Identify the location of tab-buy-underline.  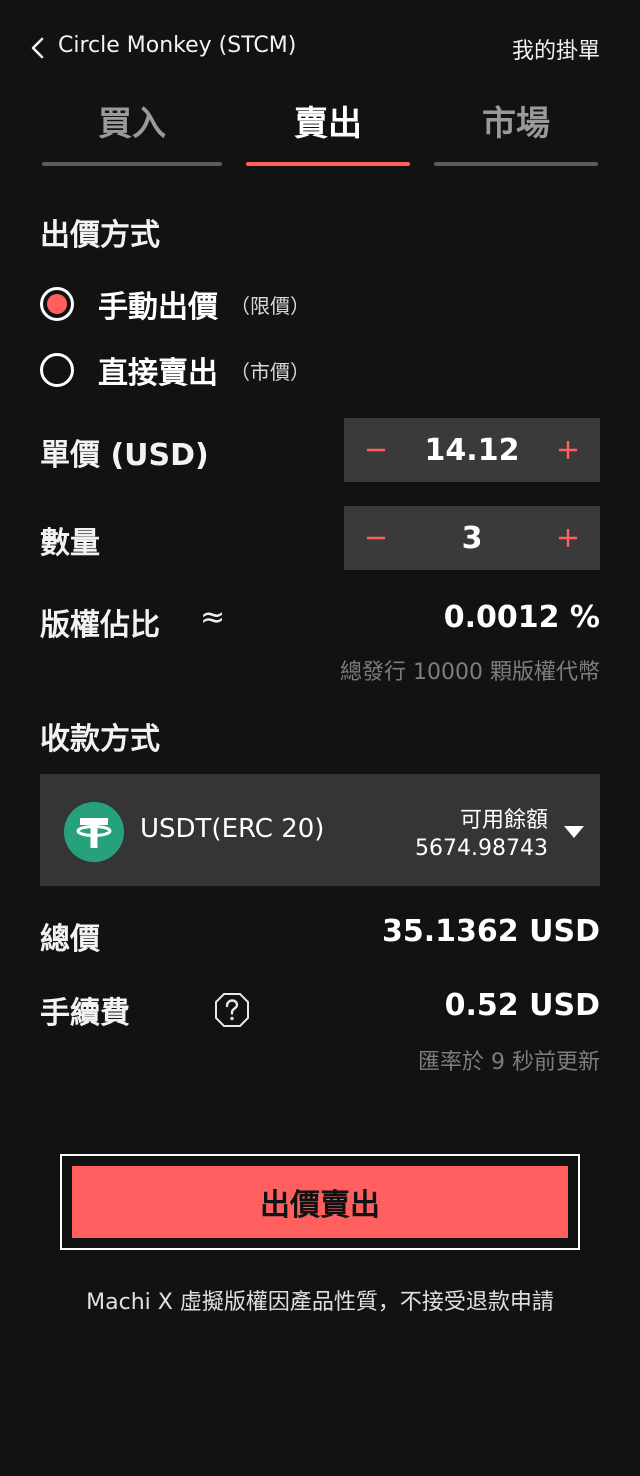
(132, 164).